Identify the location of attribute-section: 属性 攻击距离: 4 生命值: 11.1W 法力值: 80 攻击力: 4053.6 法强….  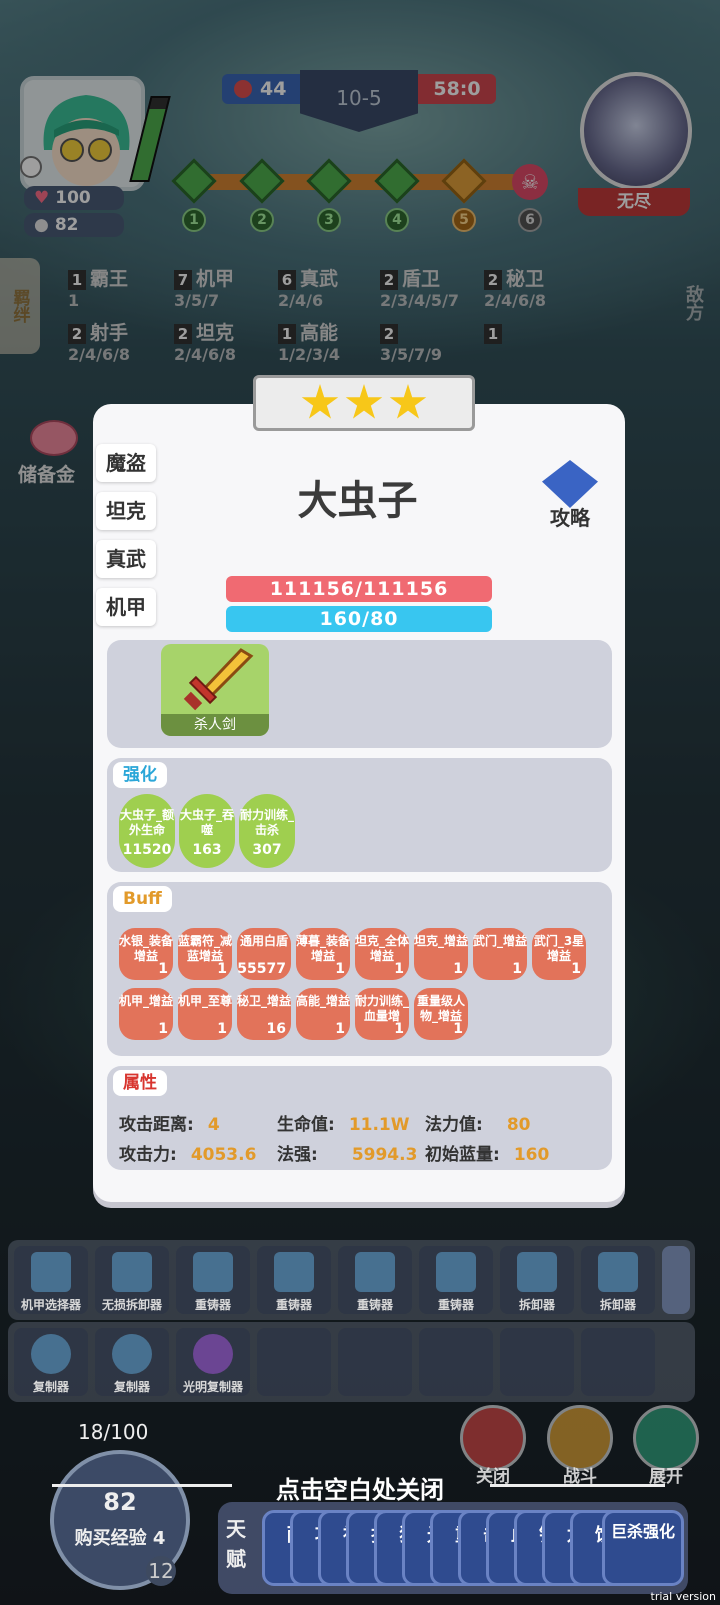
(359, 1118).